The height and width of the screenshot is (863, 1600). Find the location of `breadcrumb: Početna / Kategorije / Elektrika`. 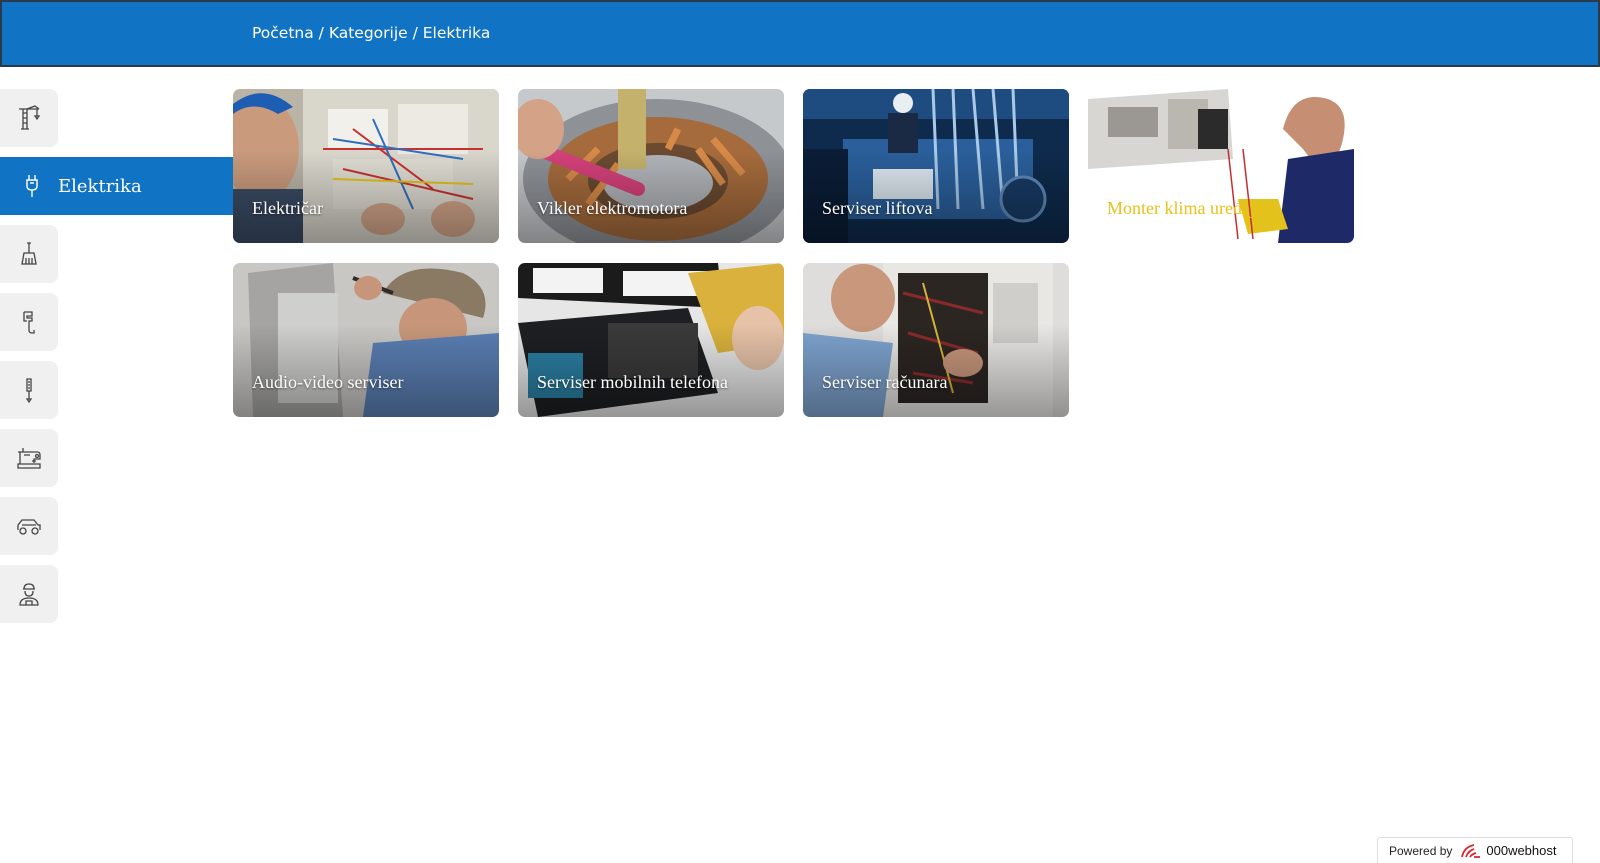

breadcrumb: Početna / Kategorije / Elektrika is located at coordinates (371, 33).